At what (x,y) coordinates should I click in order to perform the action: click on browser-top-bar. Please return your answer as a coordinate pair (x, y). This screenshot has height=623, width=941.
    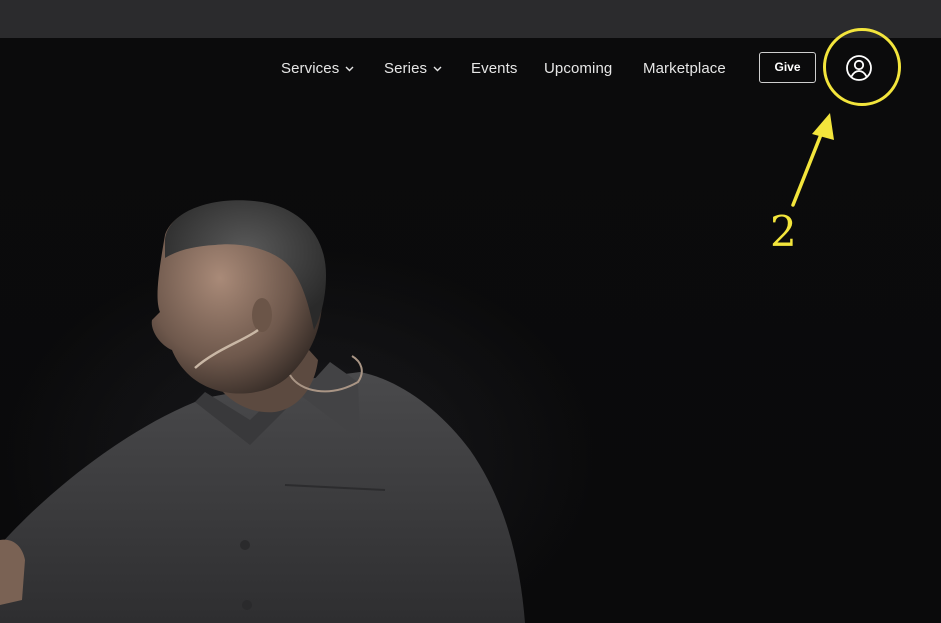
    Looking at the image, I should click on (470, 19).